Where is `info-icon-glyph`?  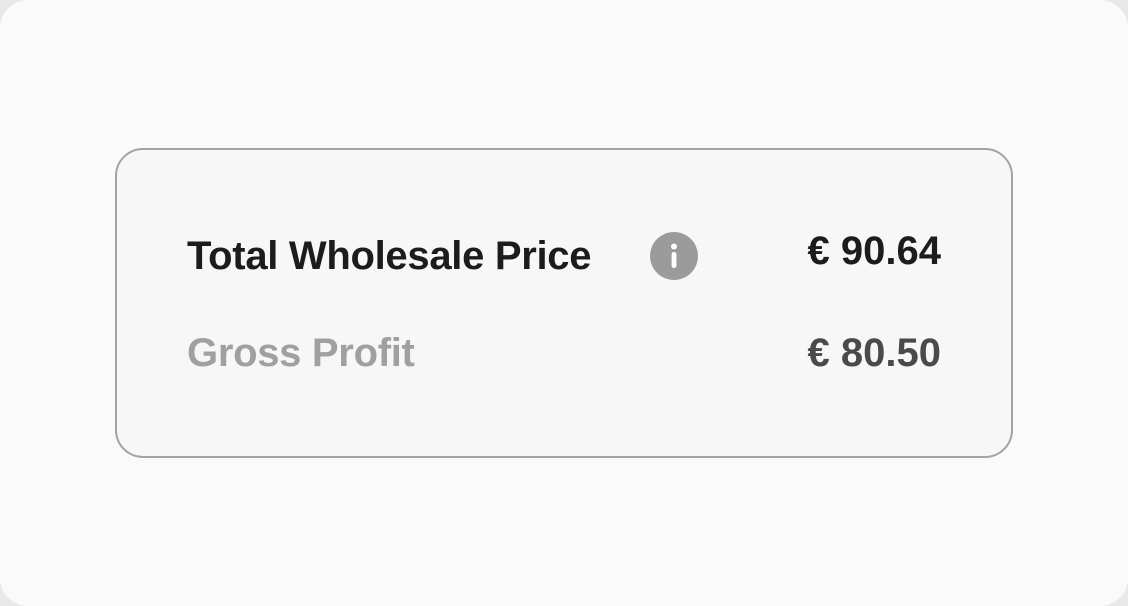
info-icon-glyph is located at coordinates (674, 255).